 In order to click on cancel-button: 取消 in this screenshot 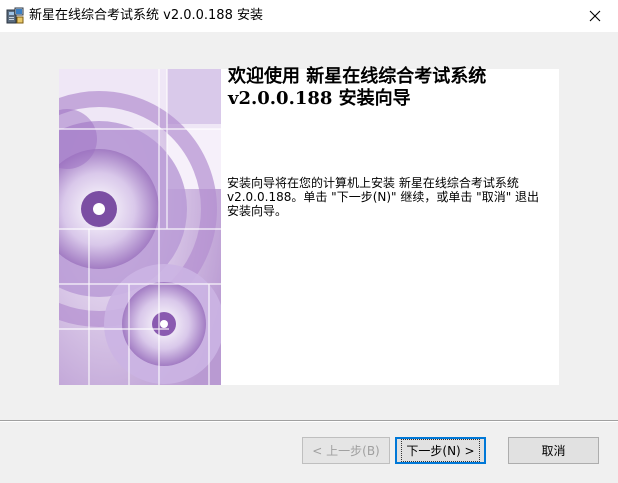, I will do `click(553, 450)`.